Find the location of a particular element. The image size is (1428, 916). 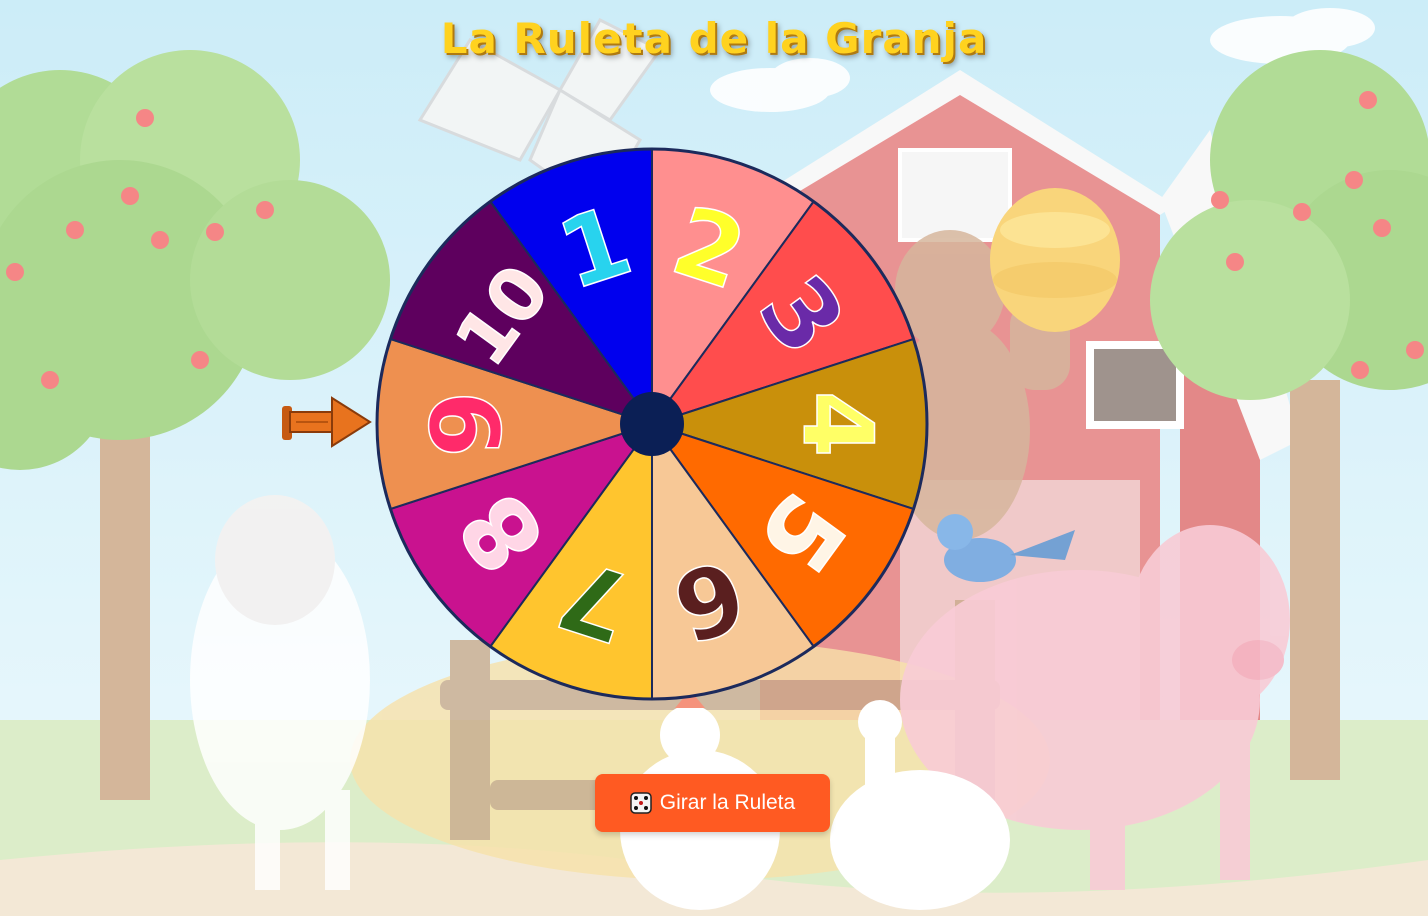

wheel-number-4: 4 is located at coordinates (837, 424).